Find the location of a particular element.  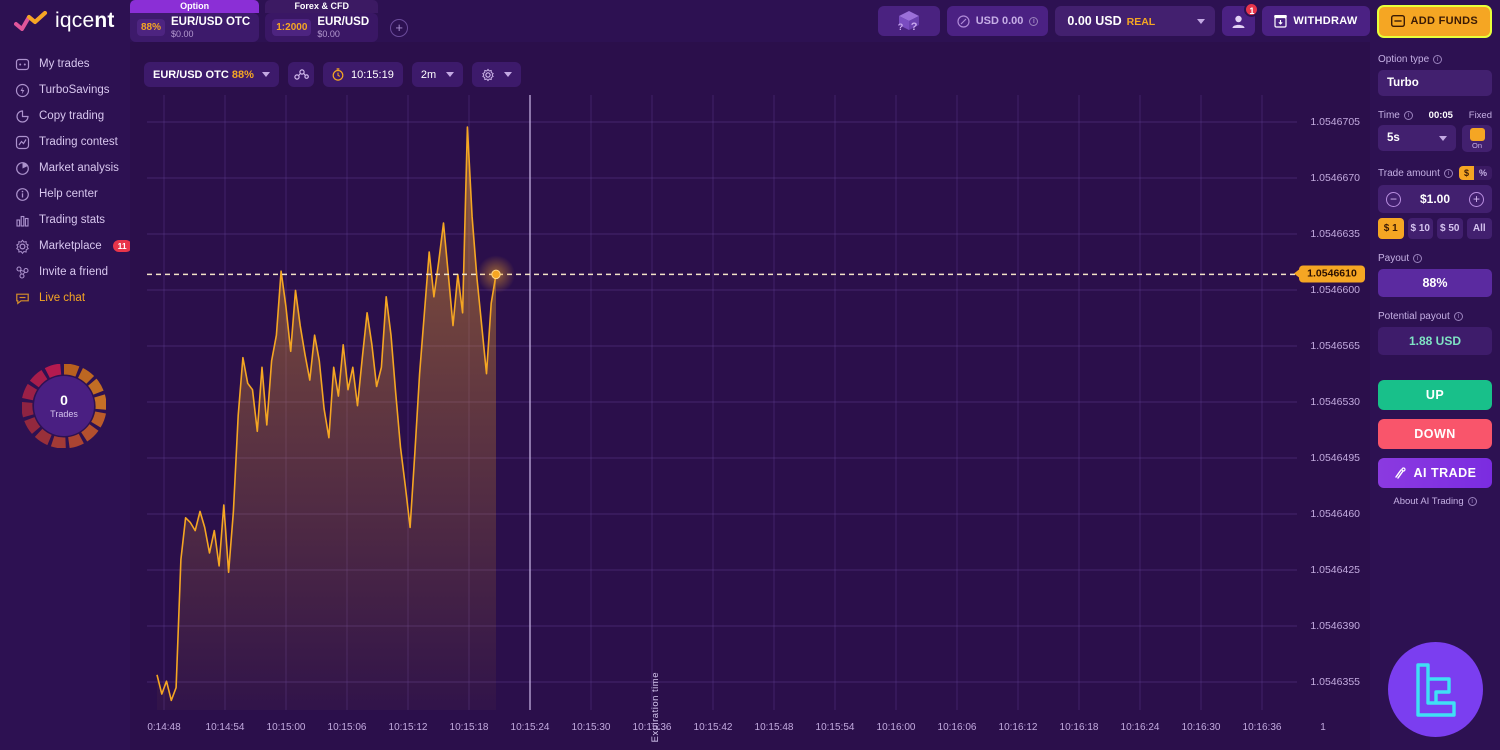

withdraw-button: WITHDRAW is located at coordinates (1316, 21).